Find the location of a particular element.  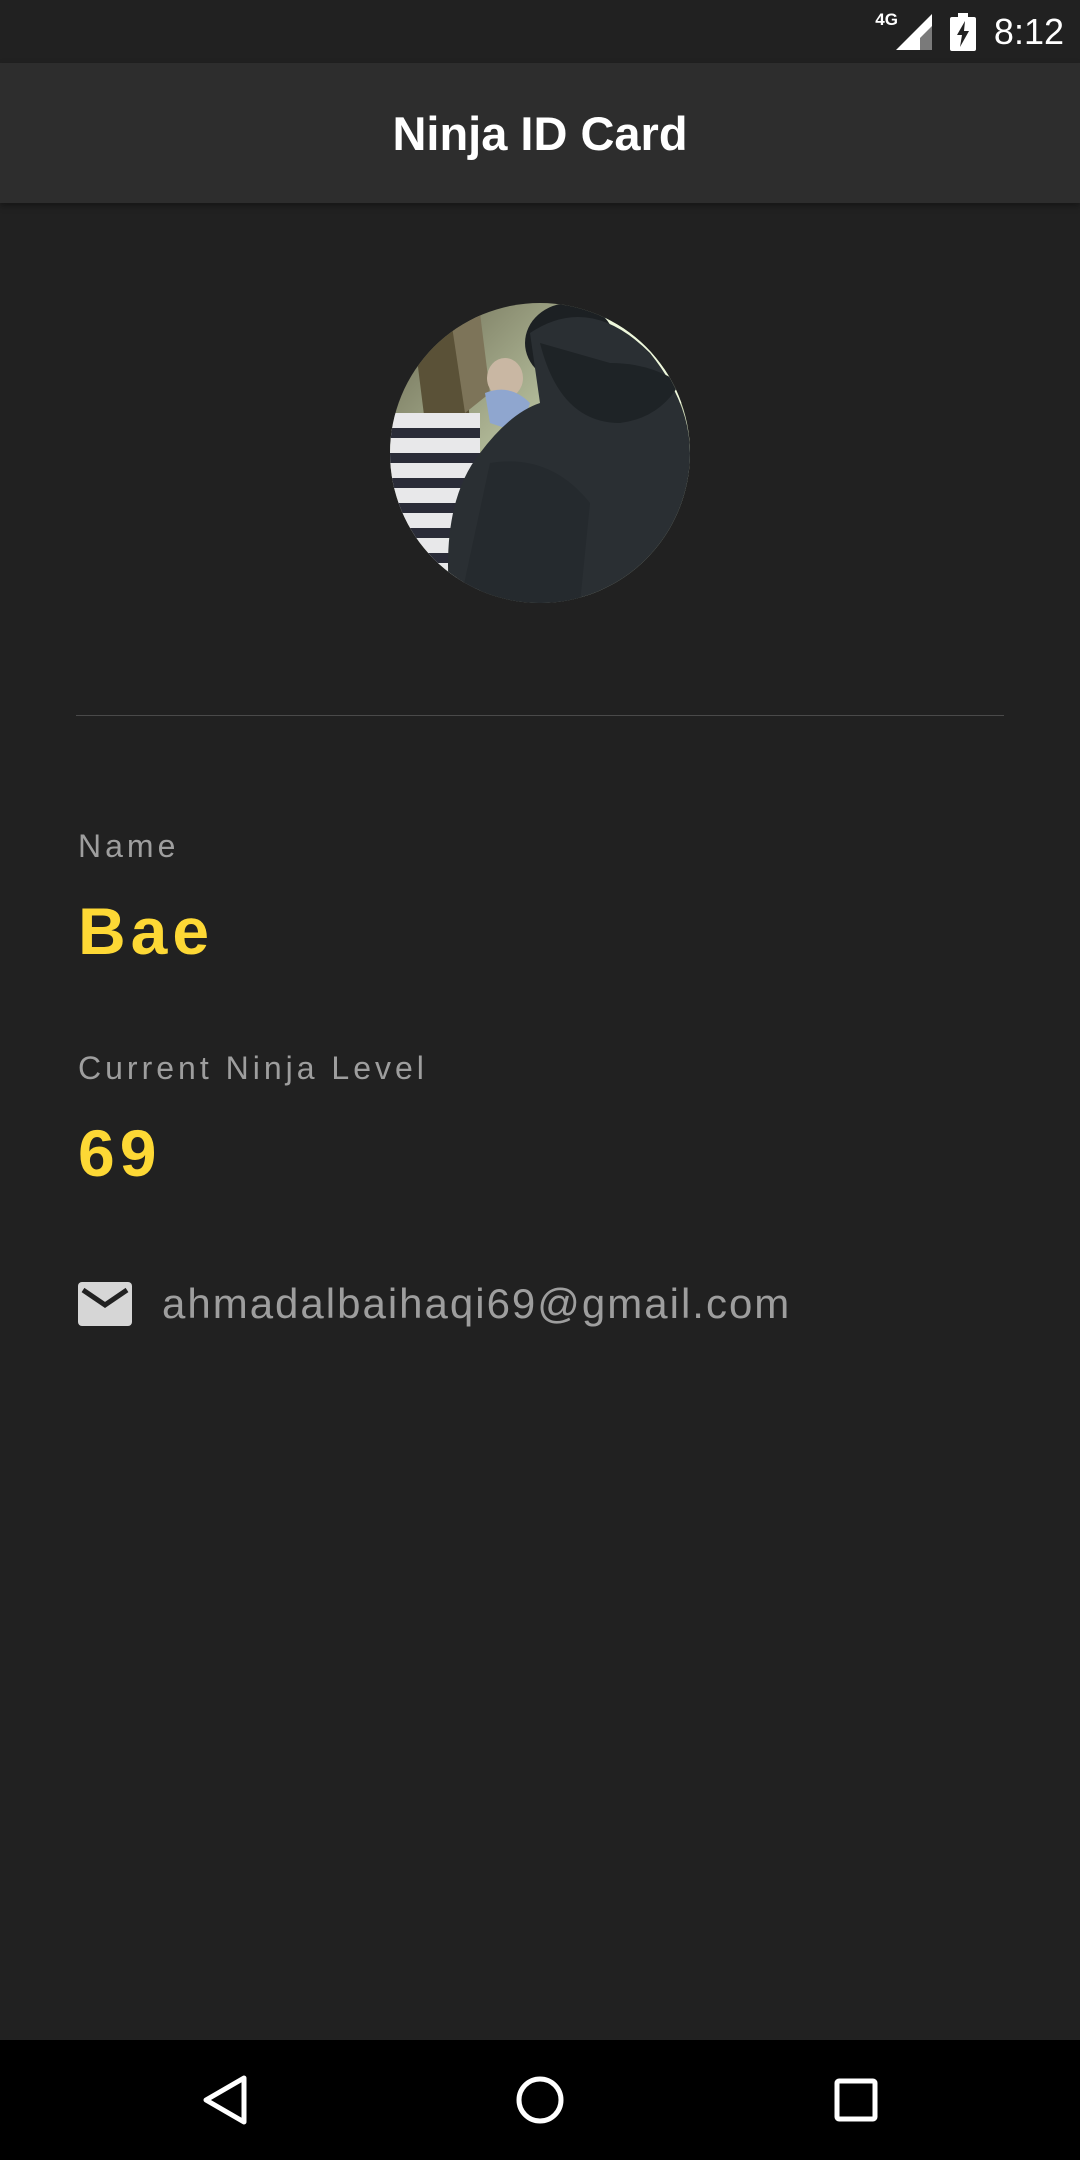

back-button is located at coordinates (226, 2100).